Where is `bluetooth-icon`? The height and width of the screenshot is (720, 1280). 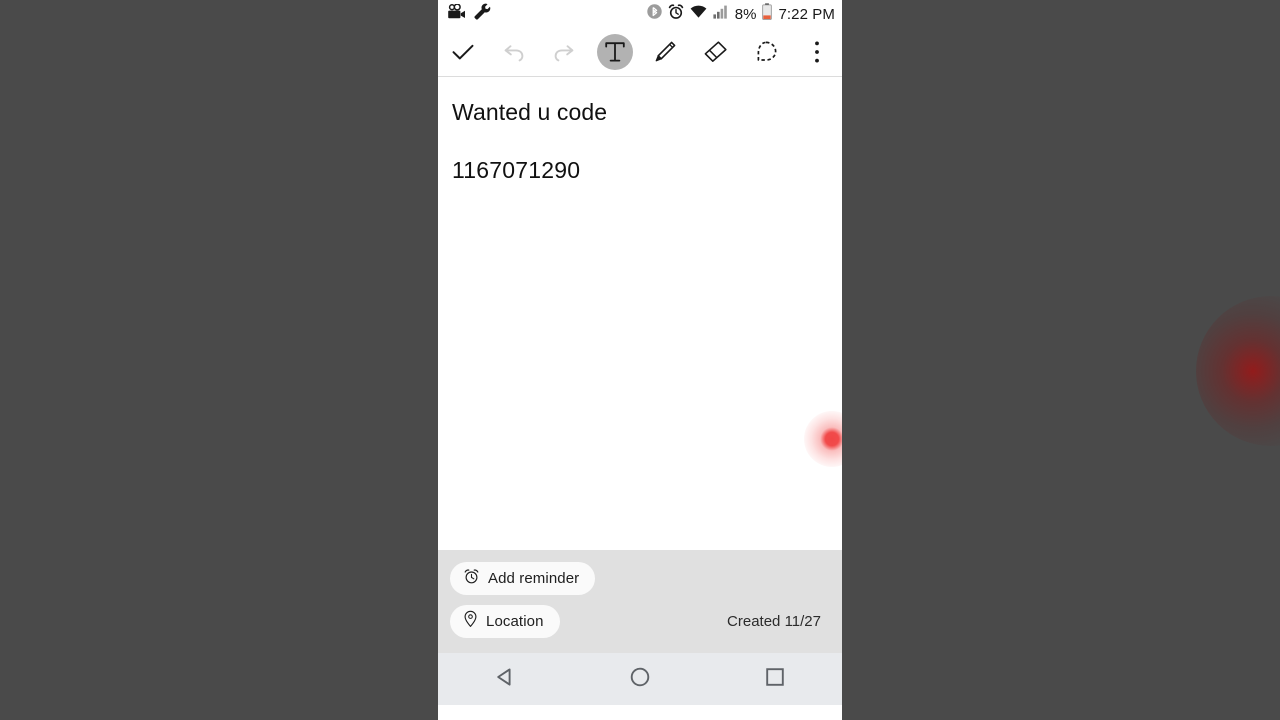 bluetooth-icon is located at coordinates (654, 14).